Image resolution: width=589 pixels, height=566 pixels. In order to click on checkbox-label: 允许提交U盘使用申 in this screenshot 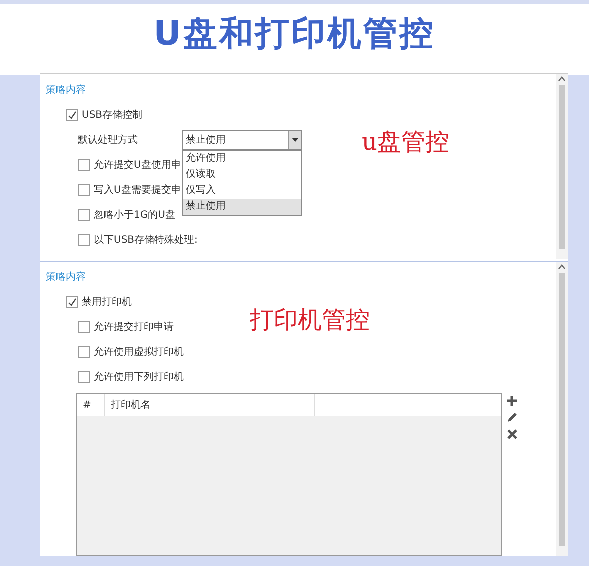, I will do `click(138, 165)`.